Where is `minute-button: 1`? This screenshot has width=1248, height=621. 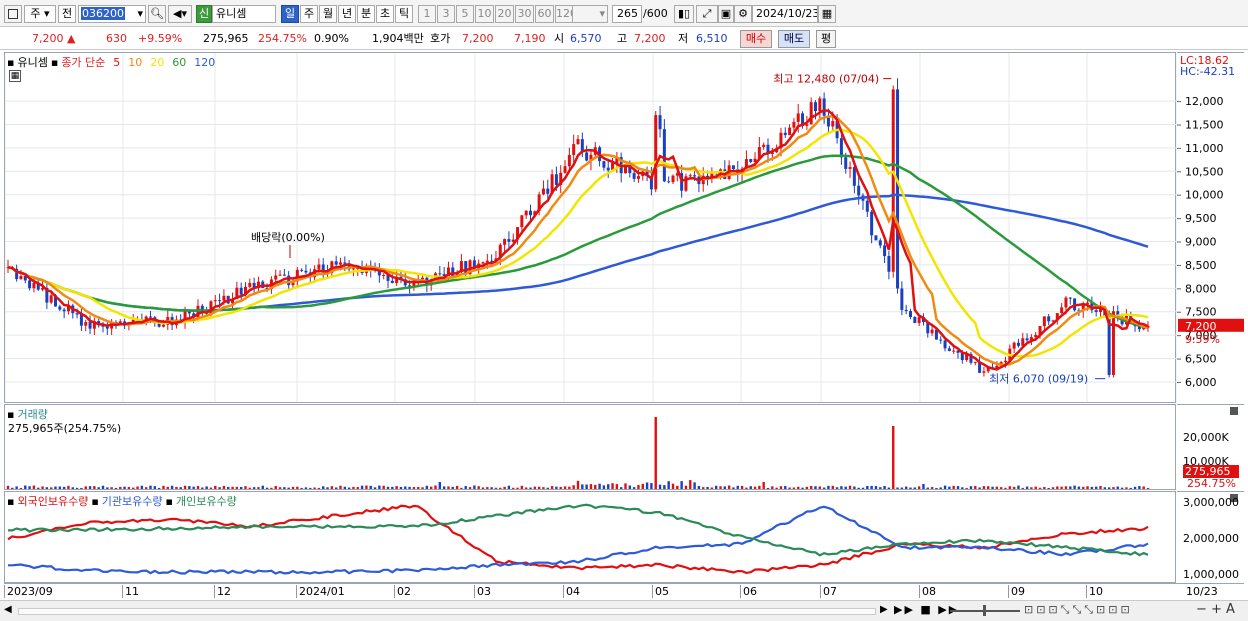 minute-button: 1 is located at coordinates (427, 14).